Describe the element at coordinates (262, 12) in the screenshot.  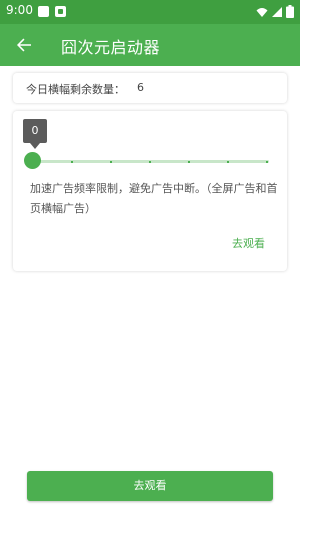
I see `wifi-icon` at that location.